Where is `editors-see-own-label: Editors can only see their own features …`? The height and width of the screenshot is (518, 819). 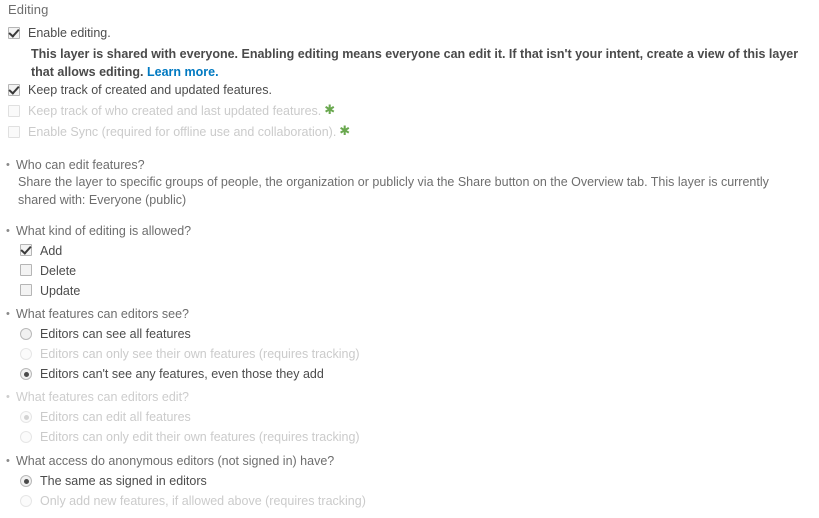 editors-see-own-label: Editors can only see their own features … is located at coordinates (200, 354).